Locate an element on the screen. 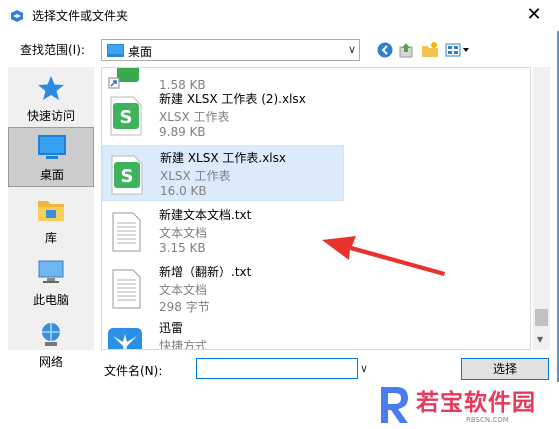 The image size is (559, 429). place-label: 快速访问 is located at coordinates (50, 116).